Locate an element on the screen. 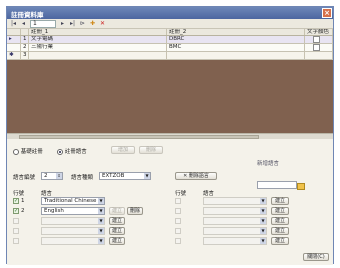 The height and width of the screenshot is (268, 340). r-row4-set-button: 建立 is located at coordinates (280, 231).